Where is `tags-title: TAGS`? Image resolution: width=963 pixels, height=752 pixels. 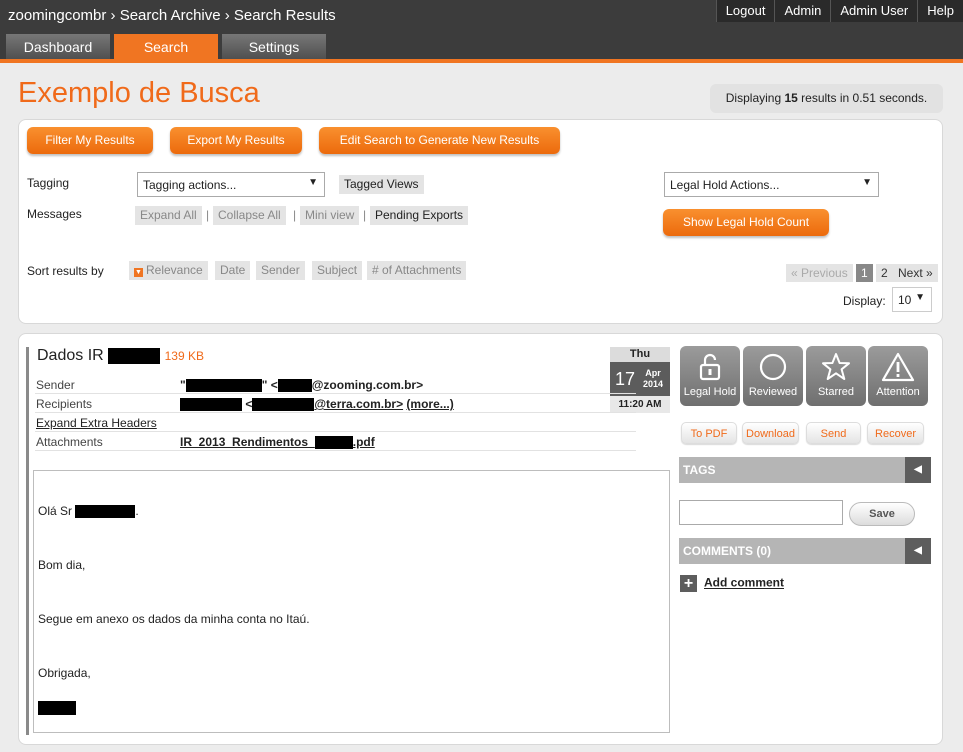 tags-title: TAGS is located at coordinates (699, 470).